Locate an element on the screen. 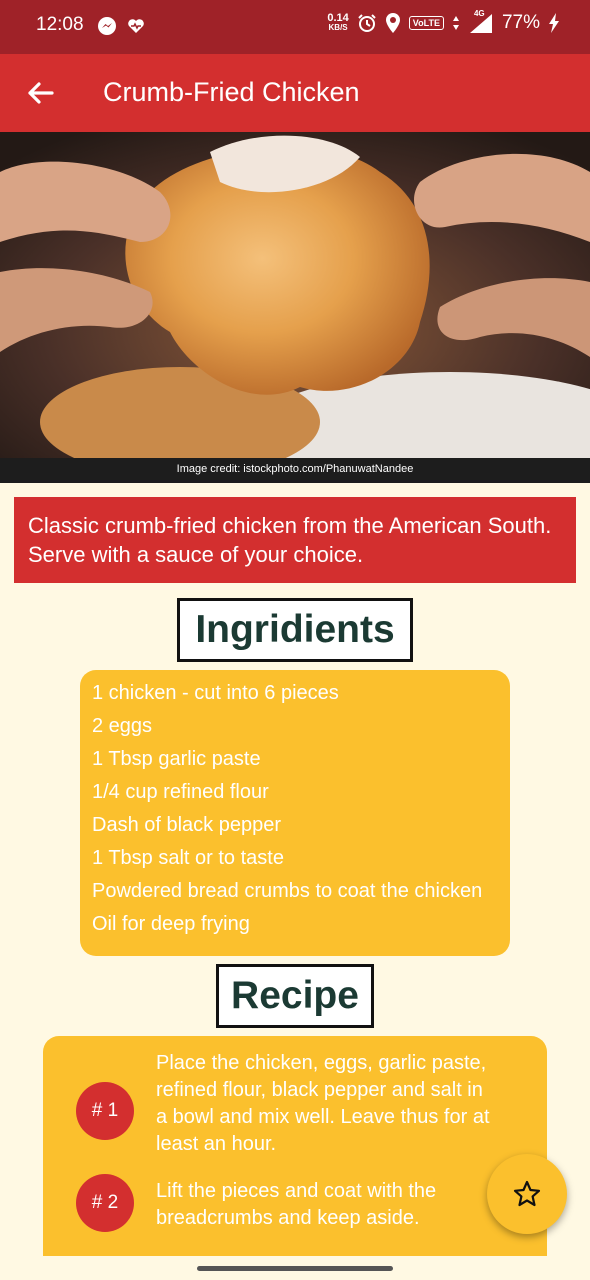 This screenshot has height=1280, width=590. signal-strength: 4G is located at coordinates (481, 21).